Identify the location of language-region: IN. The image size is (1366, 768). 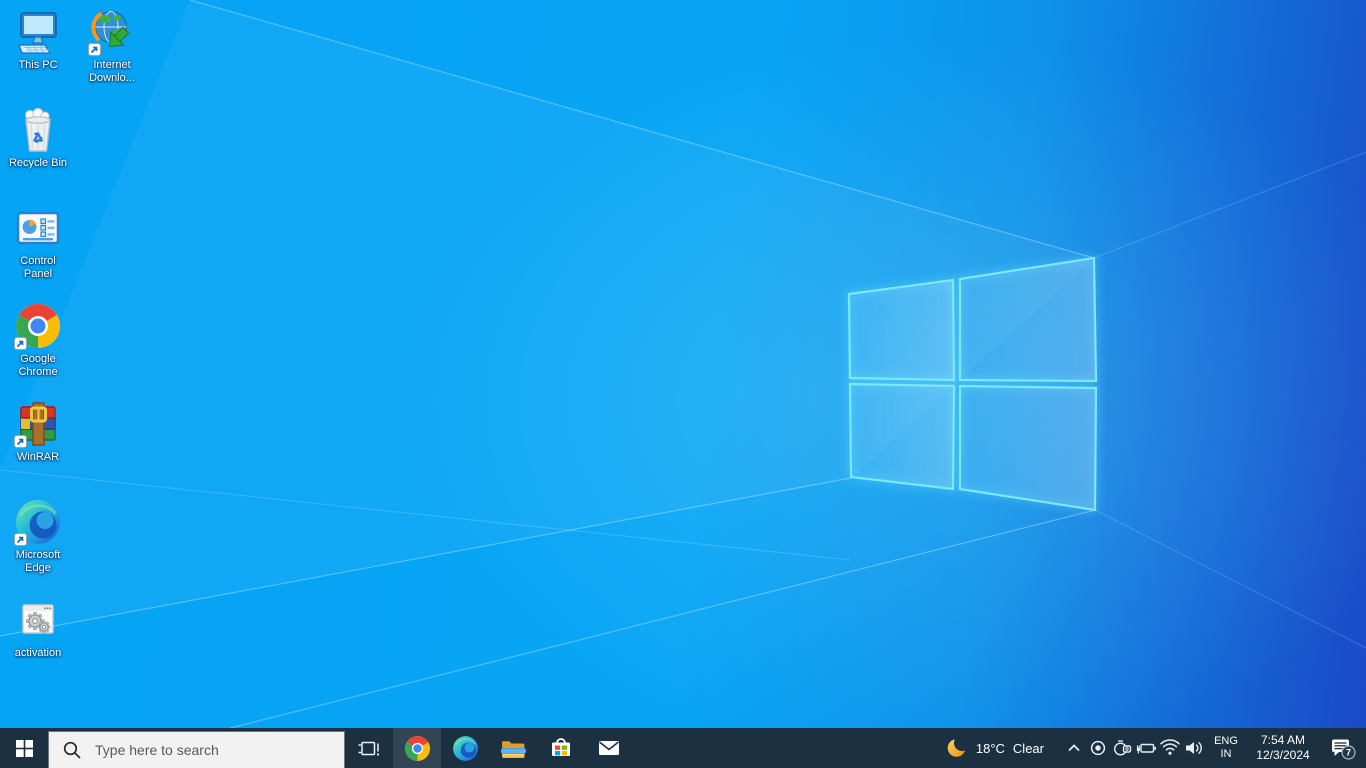
(1226, 754).